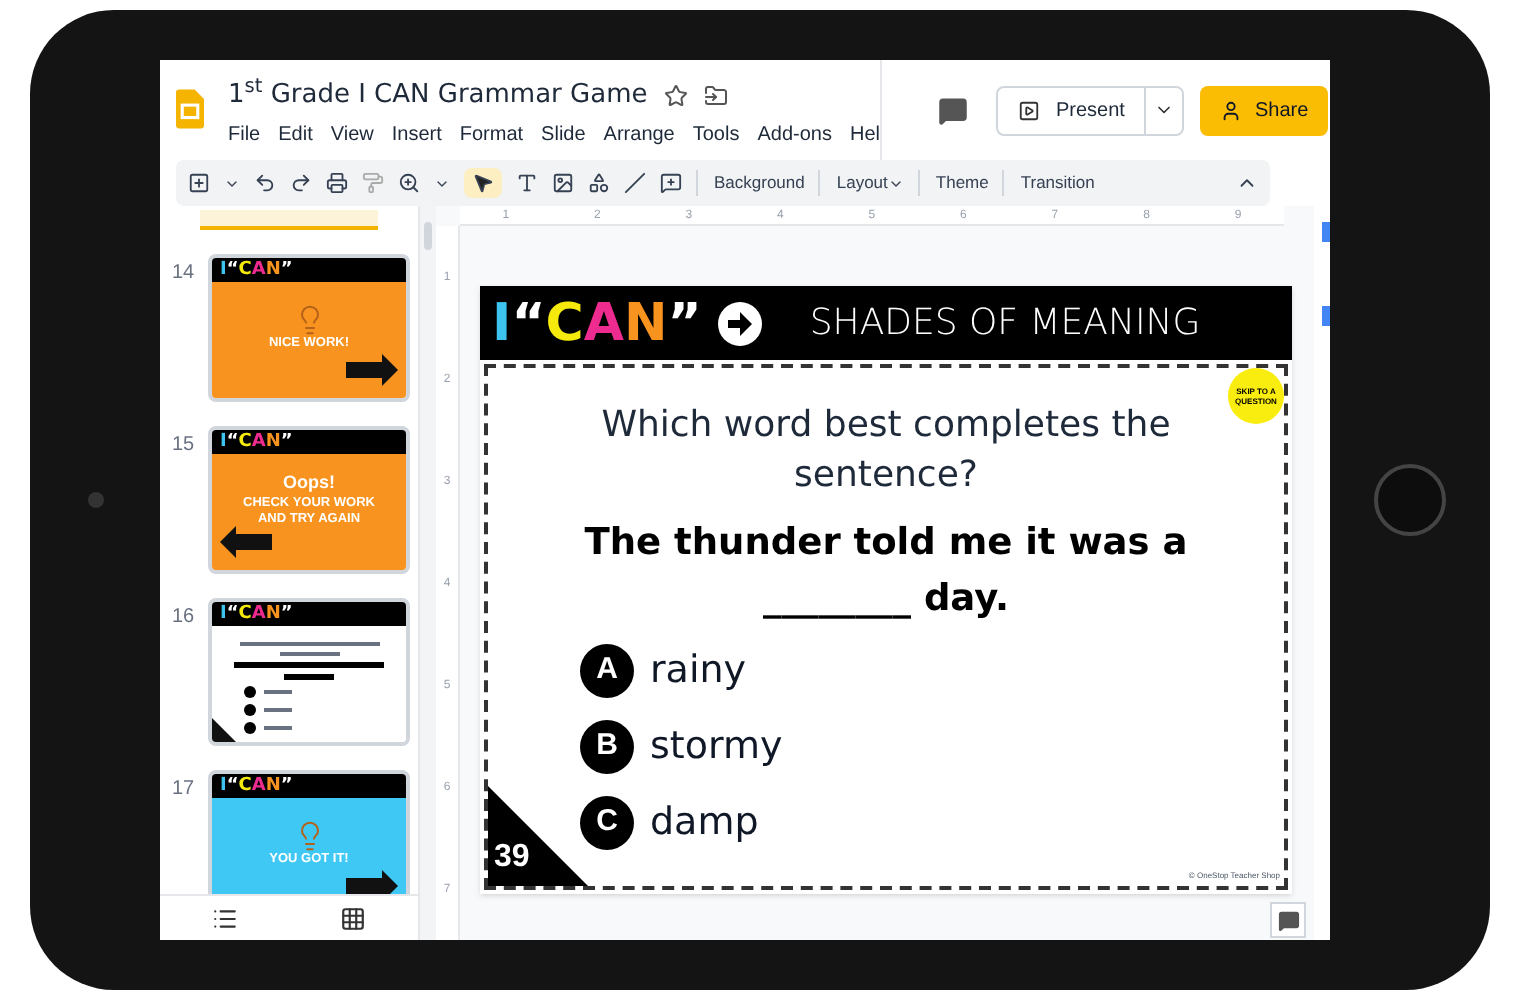 This screenshot has height=1000, width=1522. I want to click on menu-item: View, so click(352, 134).